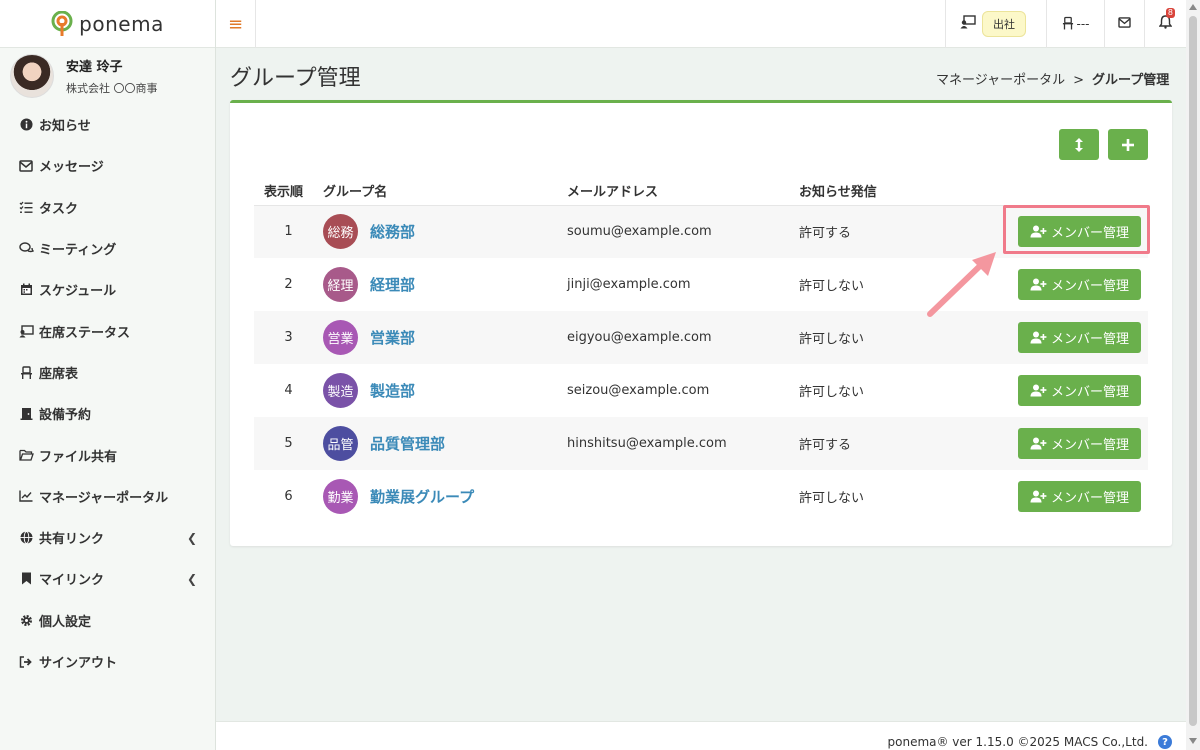  Describe the element at coordinates (26, 249) in the screenshot. I see `chat-icon` at that location.